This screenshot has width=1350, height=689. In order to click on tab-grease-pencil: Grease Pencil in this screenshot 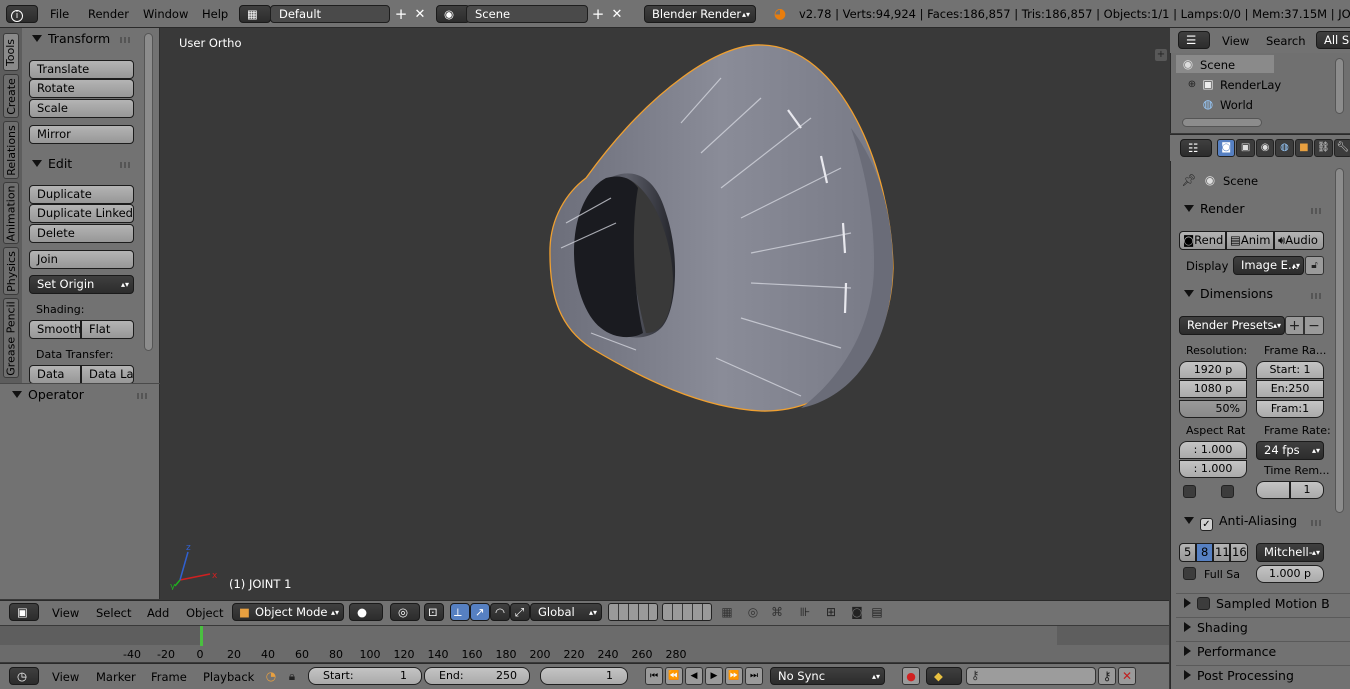, I will do `click(11, 338)`.